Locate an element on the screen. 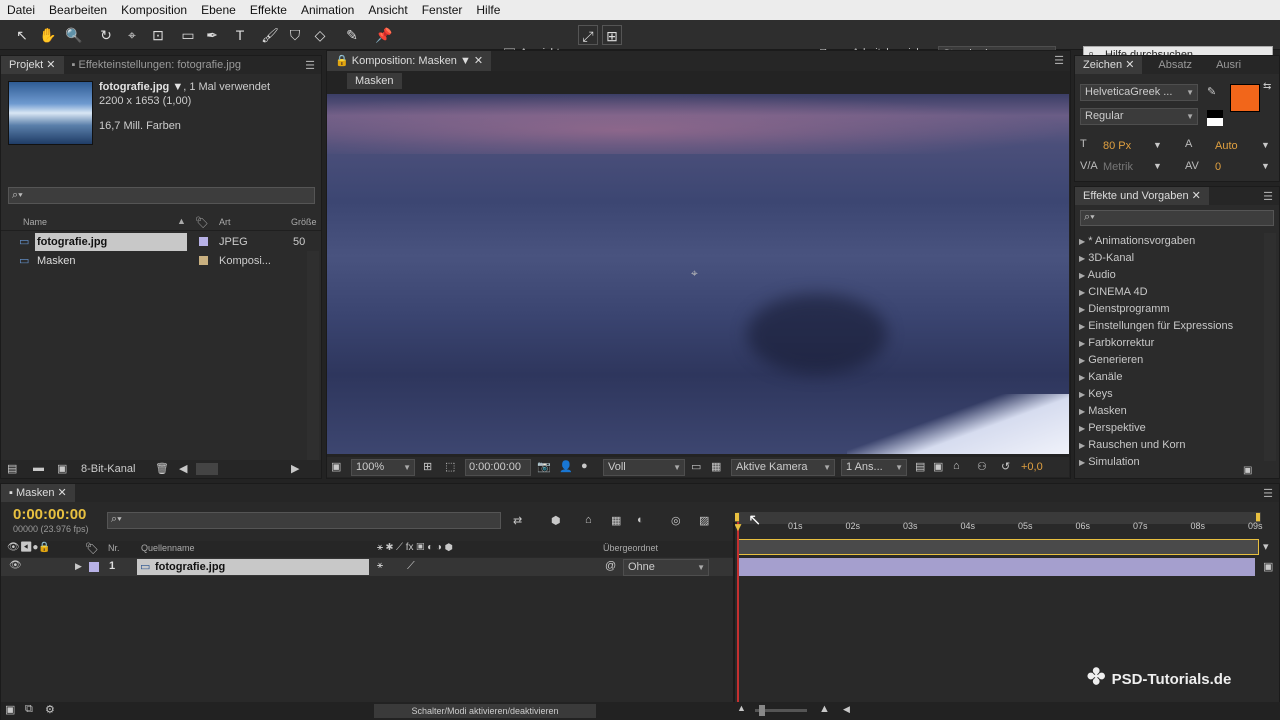 This screenshot has height=720, width=1280. menu-item-1: Bearbeiten is located at coordinates (78, 10).